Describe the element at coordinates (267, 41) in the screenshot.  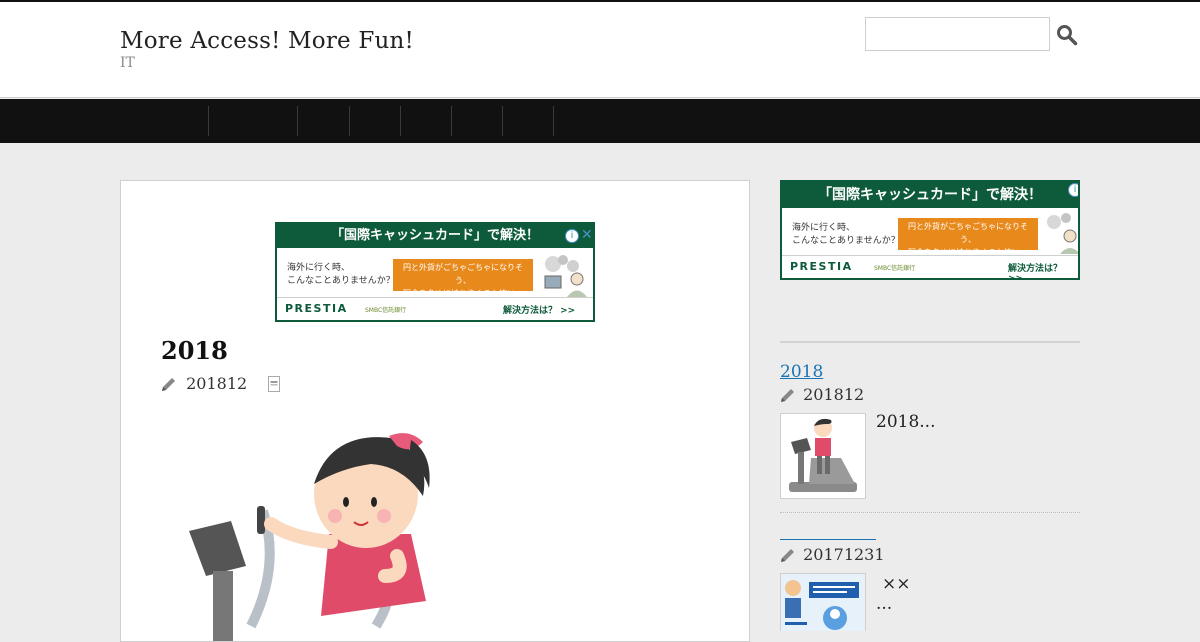
I see `site-title: More Access! More Fun!` at that location.